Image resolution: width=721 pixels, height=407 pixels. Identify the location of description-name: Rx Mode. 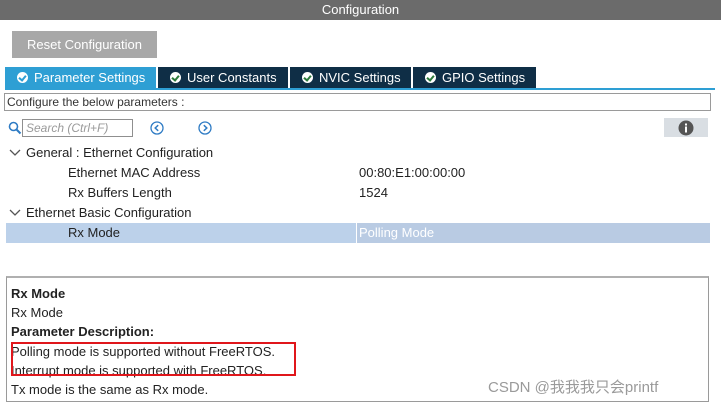
(37, 312).